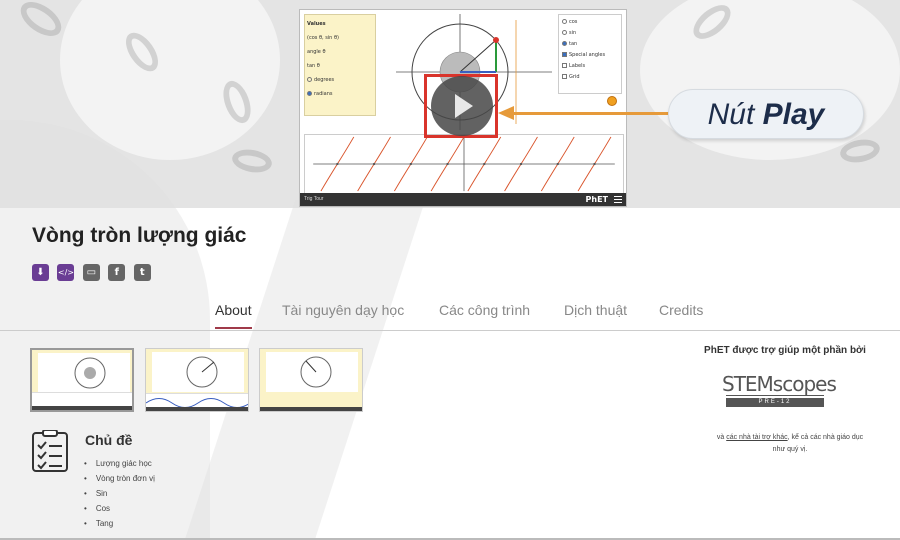  What do you see at coordinates (66, 272) in the screenshot?
I see `embed-icon: </>` at bounding box center [66, 272].